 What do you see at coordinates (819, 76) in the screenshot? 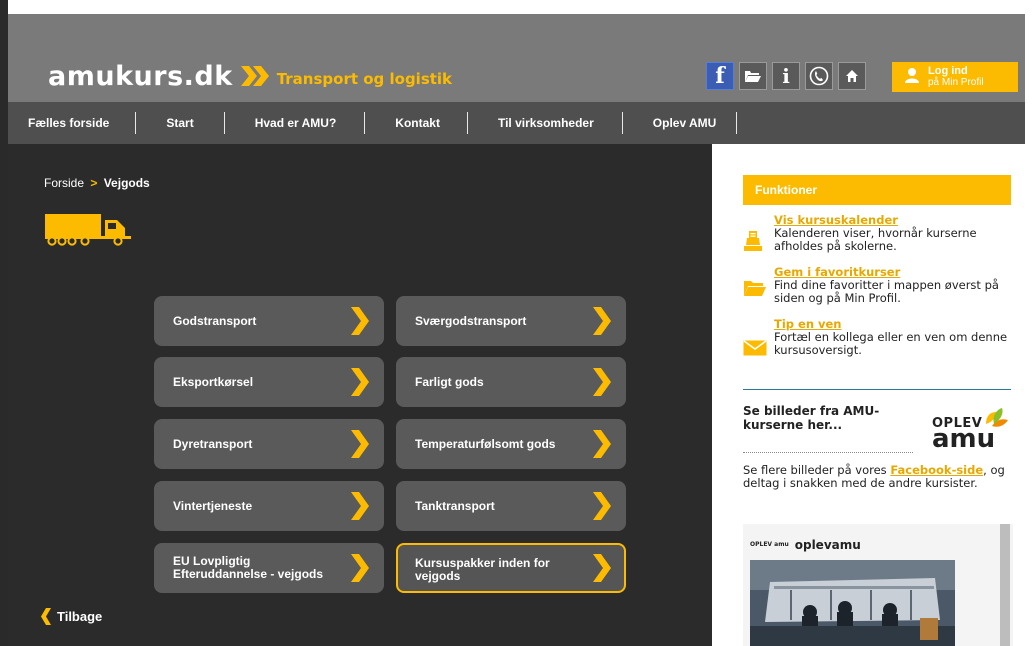
I see `phone-icon` at bounding box center [819, 76].